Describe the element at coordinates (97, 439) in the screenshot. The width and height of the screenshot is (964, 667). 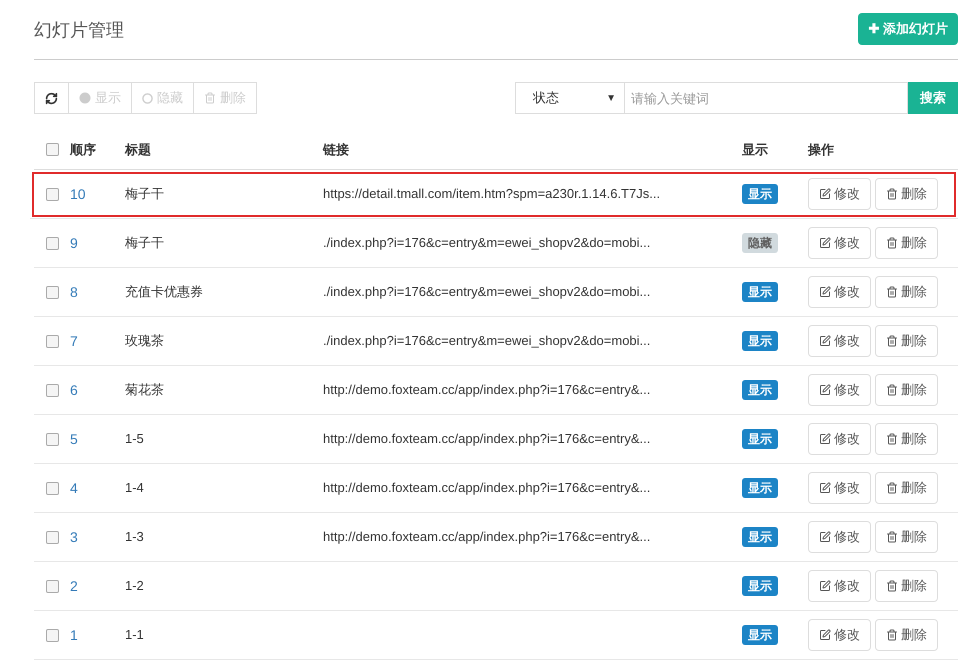
I see `order-link: 5` at that location.